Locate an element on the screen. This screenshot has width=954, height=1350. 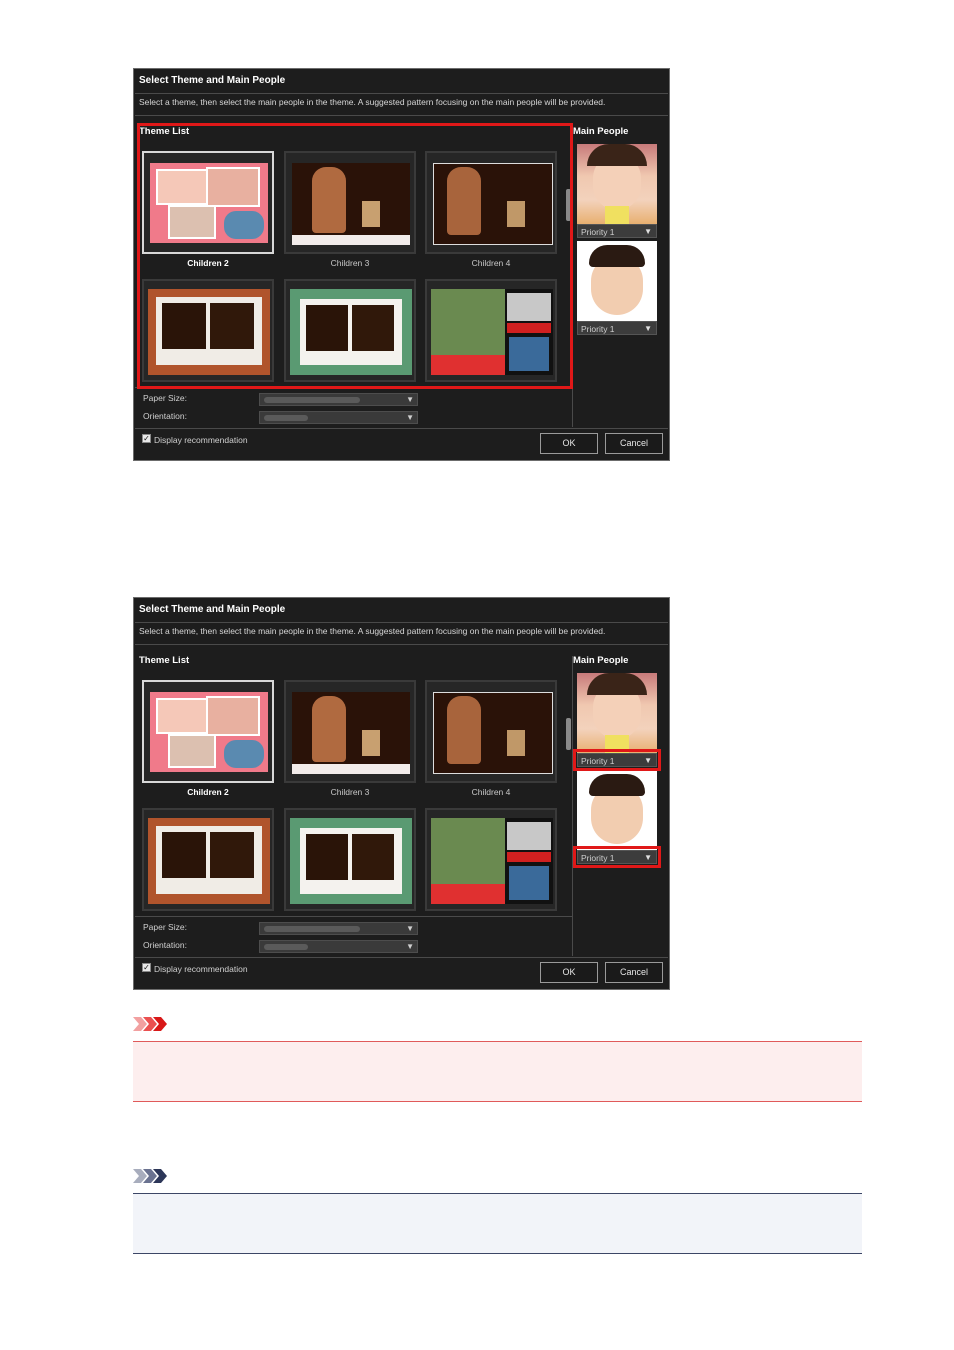
note-chevrons-icon is located at coordinates (150, 1176).